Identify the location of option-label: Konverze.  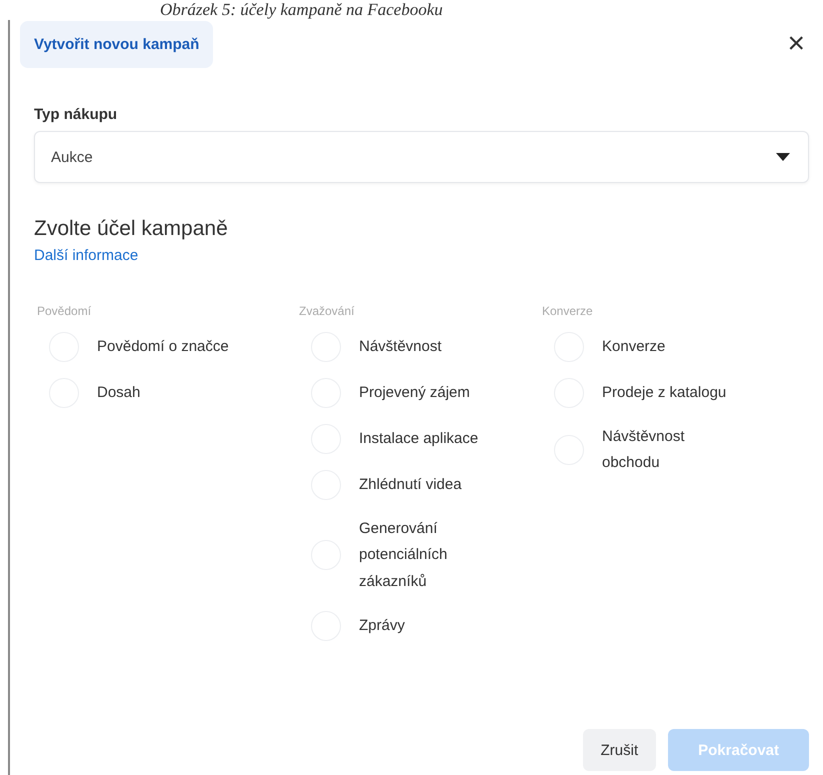
(634, 346).